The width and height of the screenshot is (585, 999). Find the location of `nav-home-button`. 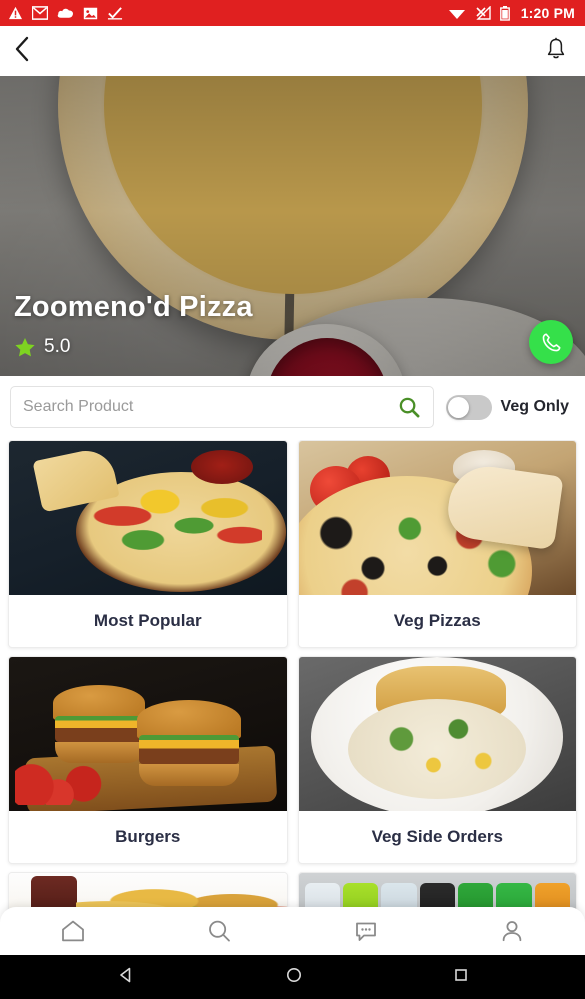

nav-home-button is located at coordinates (73, 931).